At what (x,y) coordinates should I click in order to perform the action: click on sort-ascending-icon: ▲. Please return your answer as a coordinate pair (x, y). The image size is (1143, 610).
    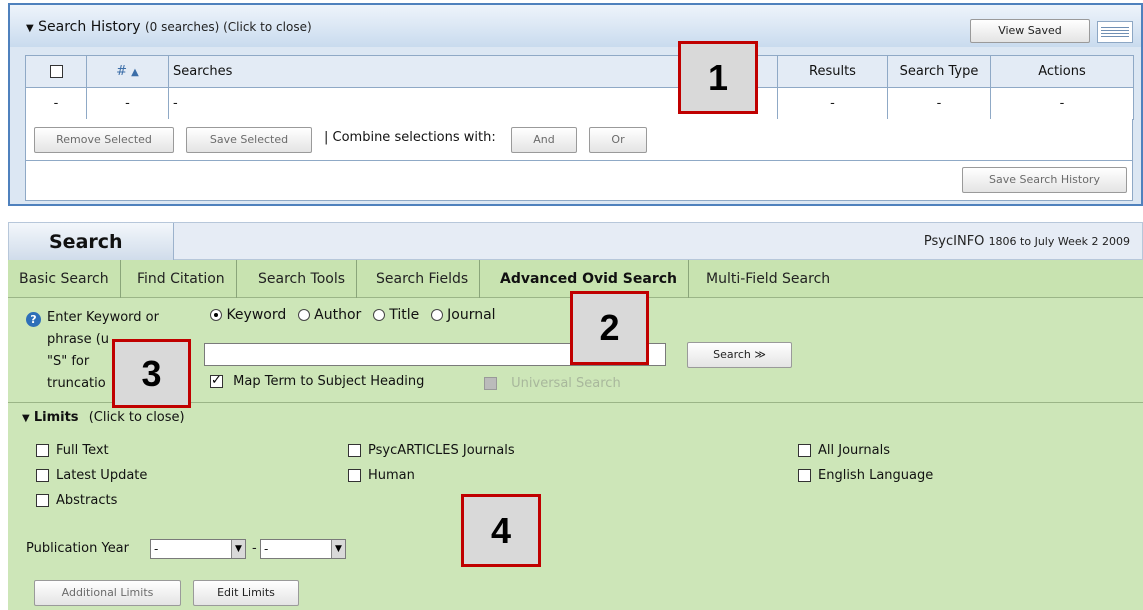
    Looking at the image, I should click on (135, 72).